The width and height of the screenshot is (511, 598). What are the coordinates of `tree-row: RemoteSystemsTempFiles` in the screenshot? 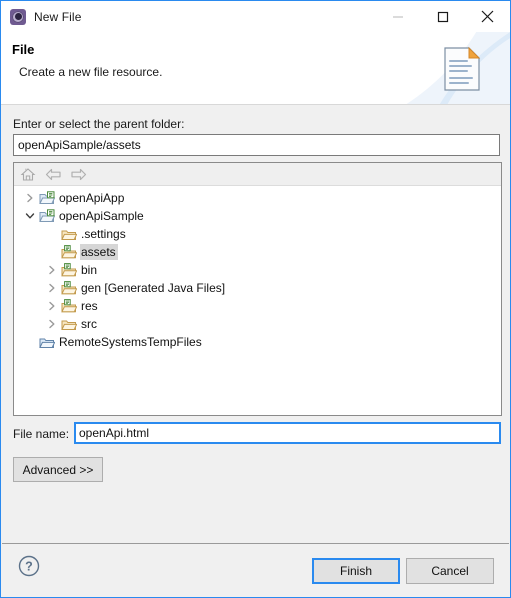 It's located at (257, 342).